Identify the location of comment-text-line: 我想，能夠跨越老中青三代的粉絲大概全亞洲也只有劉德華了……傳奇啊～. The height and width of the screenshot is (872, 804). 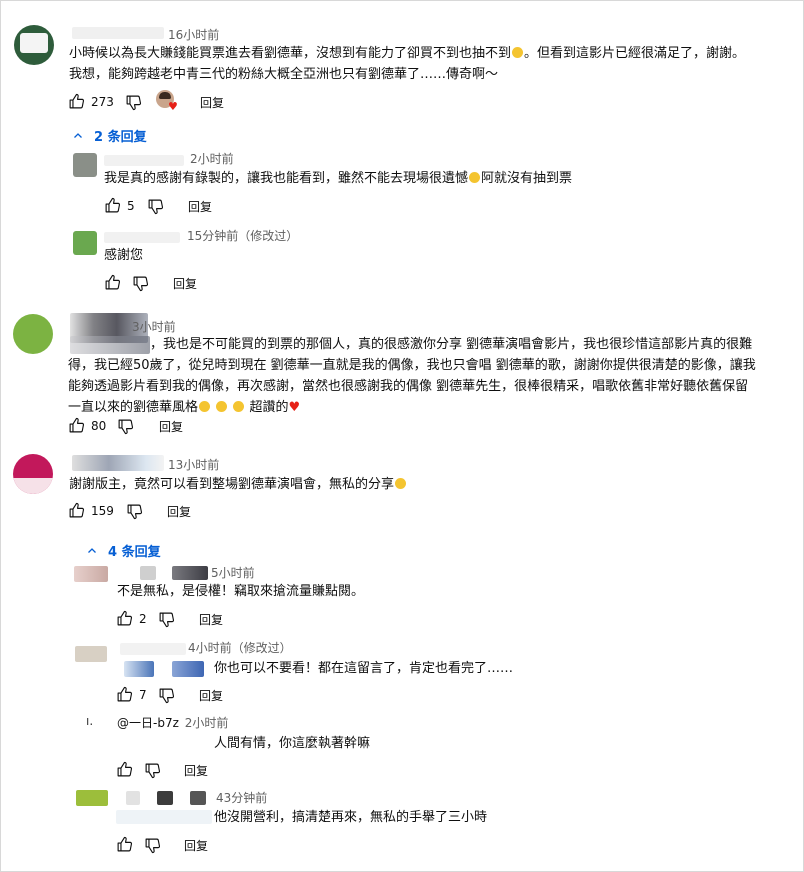
(284, 74).